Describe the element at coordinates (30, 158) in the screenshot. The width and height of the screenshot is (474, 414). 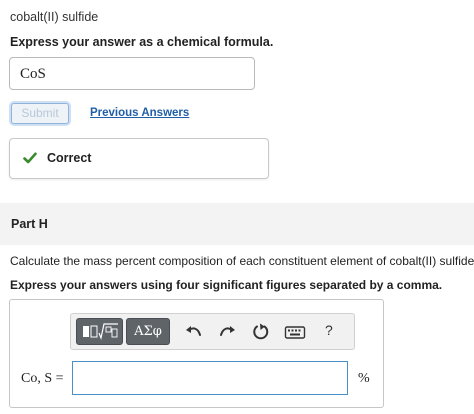
I see `check-icon` at that location.